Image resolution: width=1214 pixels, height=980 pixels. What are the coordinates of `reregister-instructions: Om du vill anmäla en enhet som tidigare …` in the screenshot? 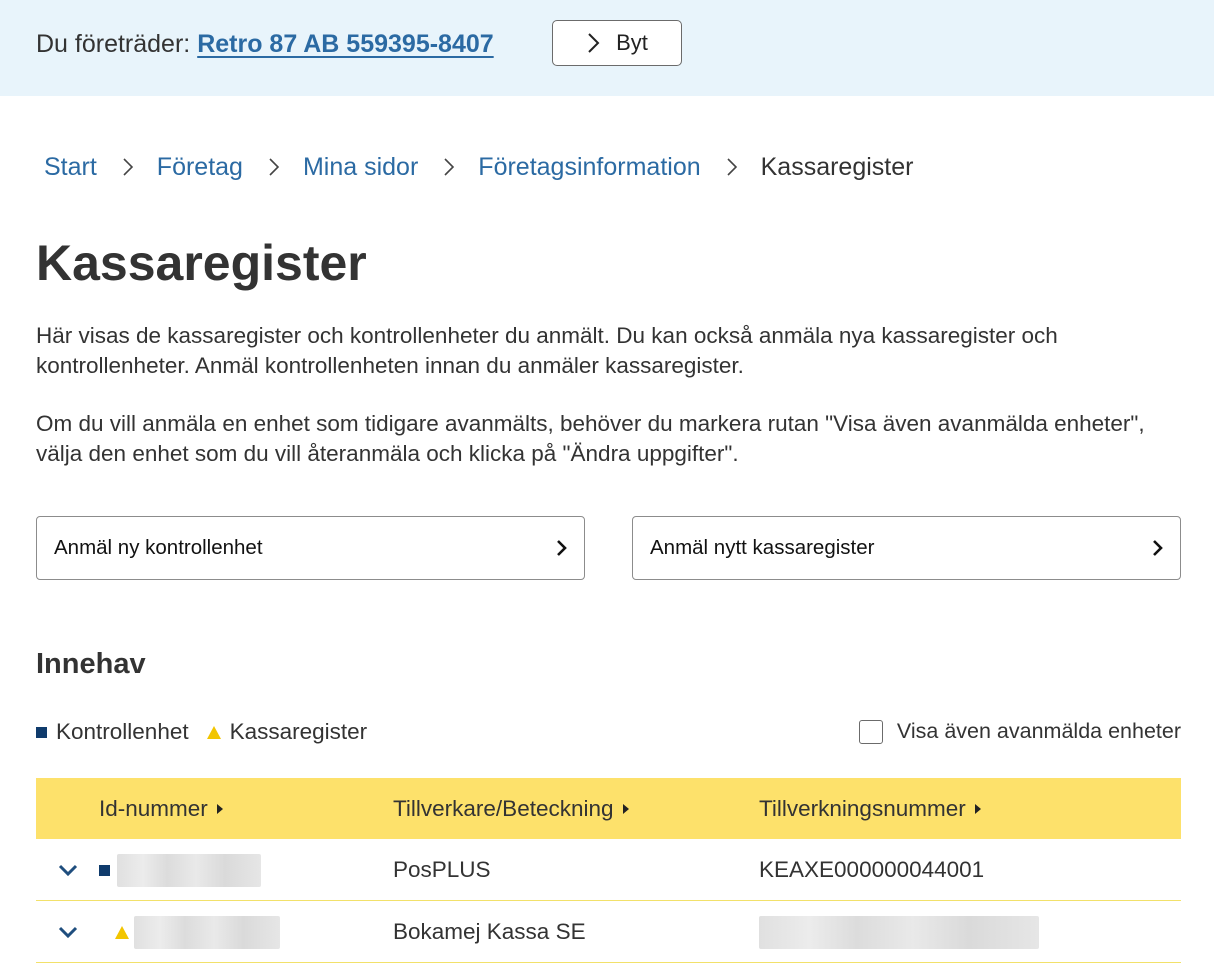 It's located at (590, 438).